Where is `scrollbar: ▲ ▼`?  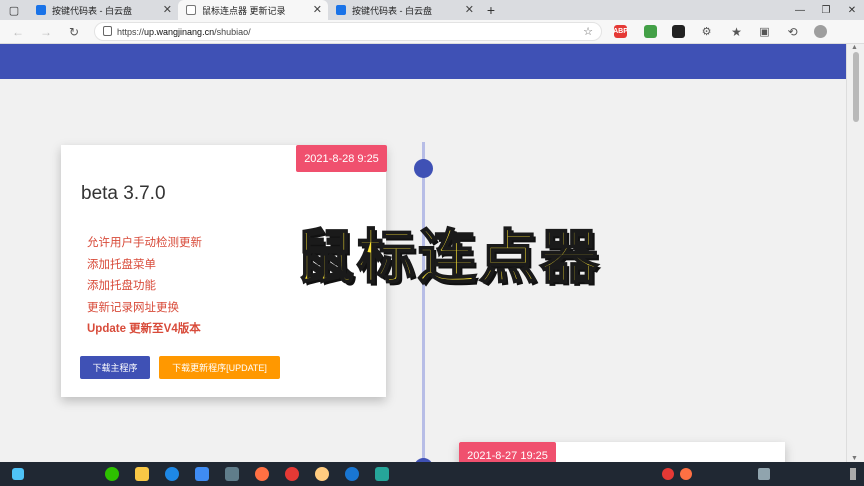
scrollbar: ▲ ▼ is located at coordinates (855, 253).